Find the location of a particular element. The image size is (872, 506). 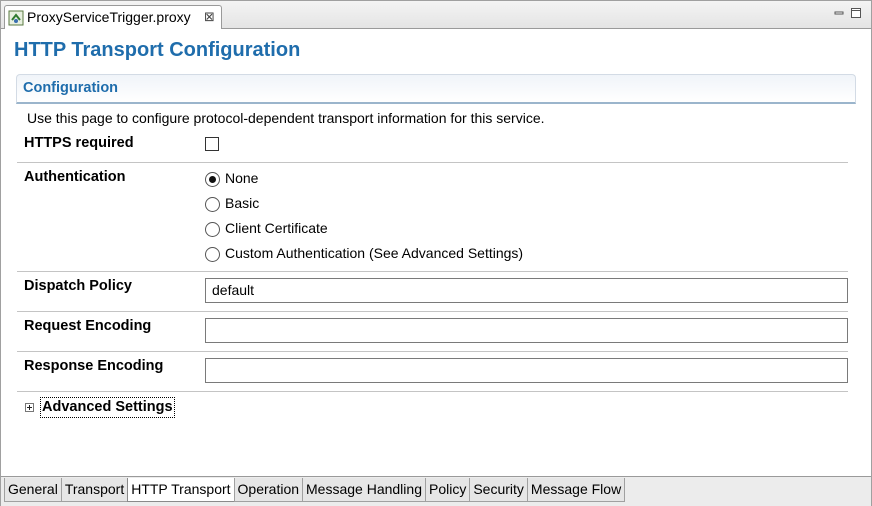

tab-general: General is located at coordinates (33, 490).